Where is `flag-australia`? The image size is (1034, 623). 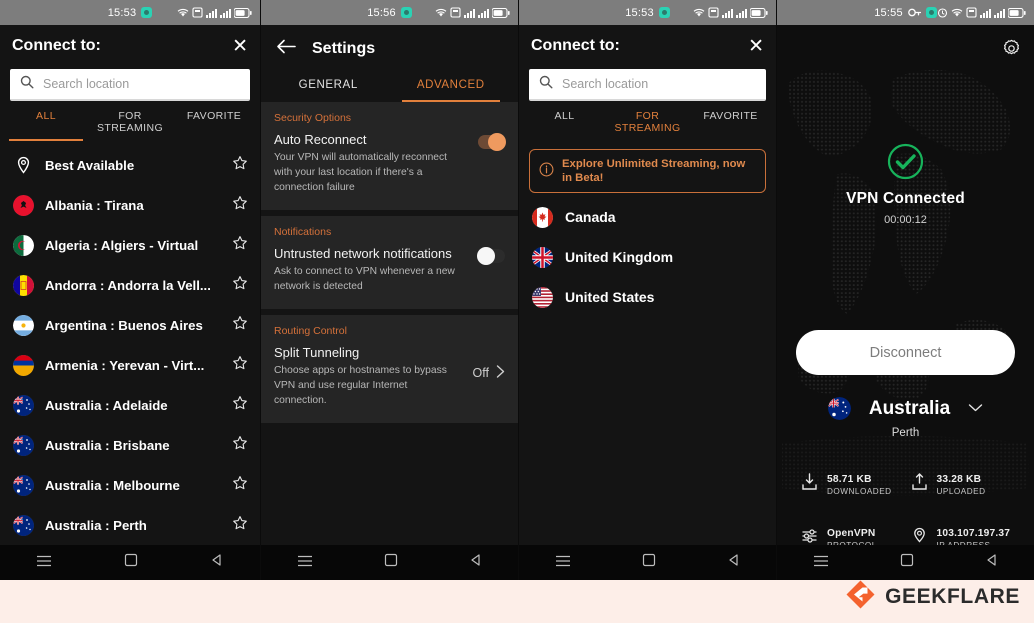
flag-australia is located at coordinates (23, 445).